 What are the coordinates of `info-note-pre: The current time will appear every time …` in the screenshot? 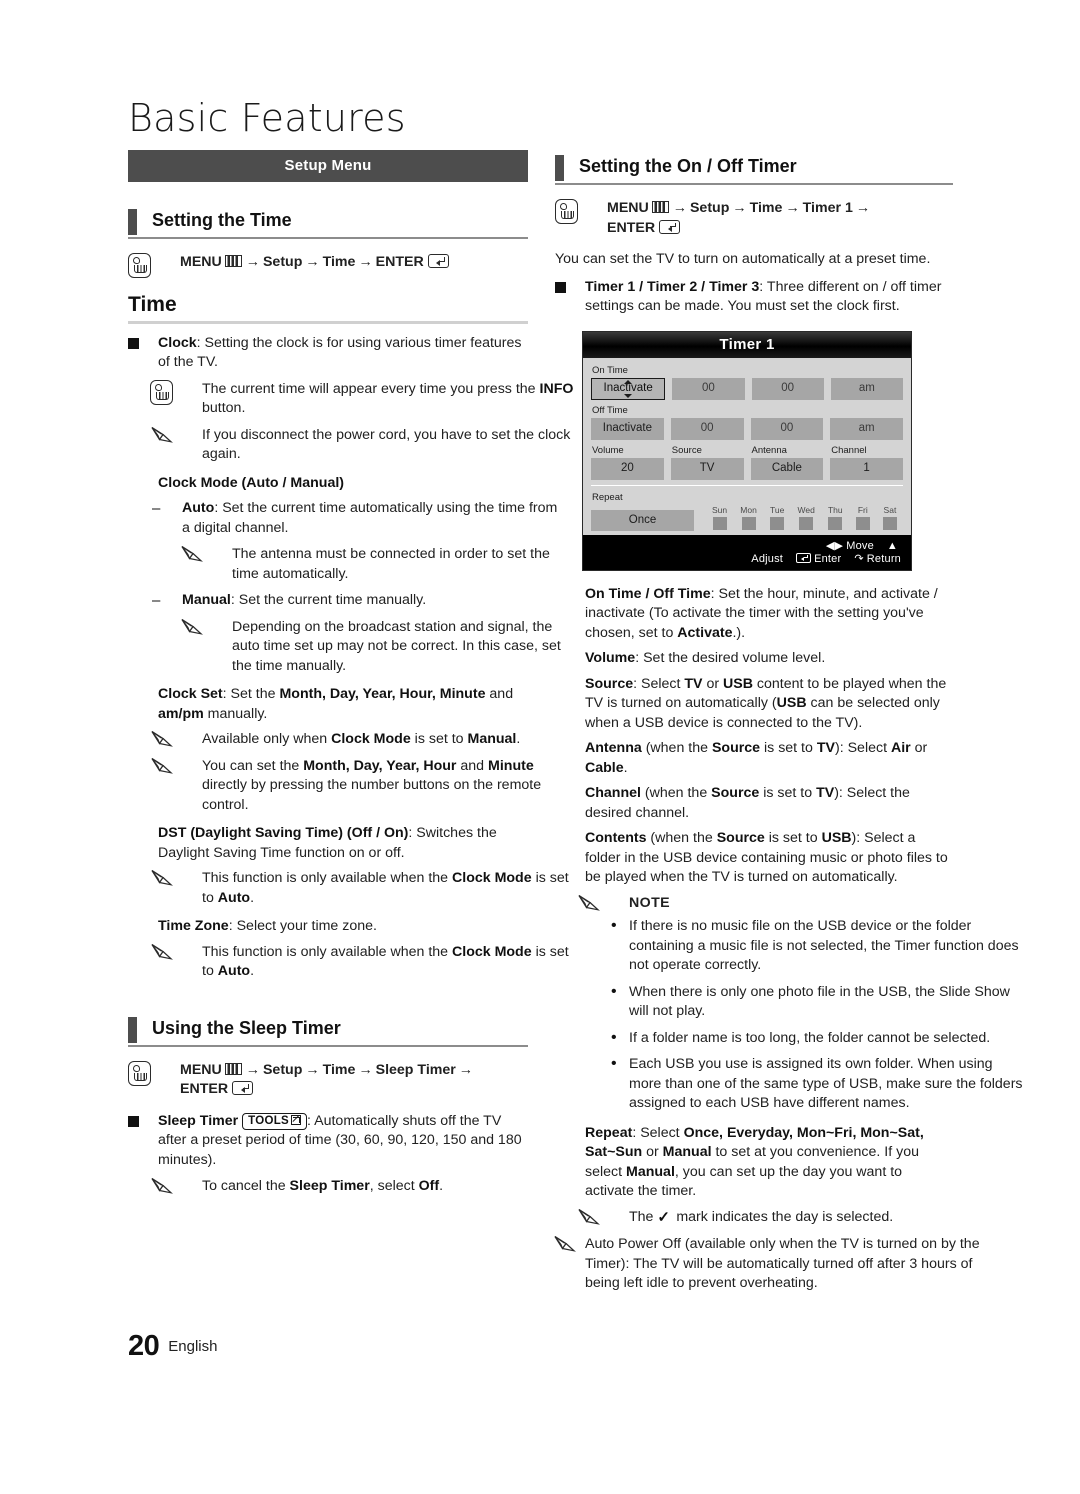 It's located at (371, 388).